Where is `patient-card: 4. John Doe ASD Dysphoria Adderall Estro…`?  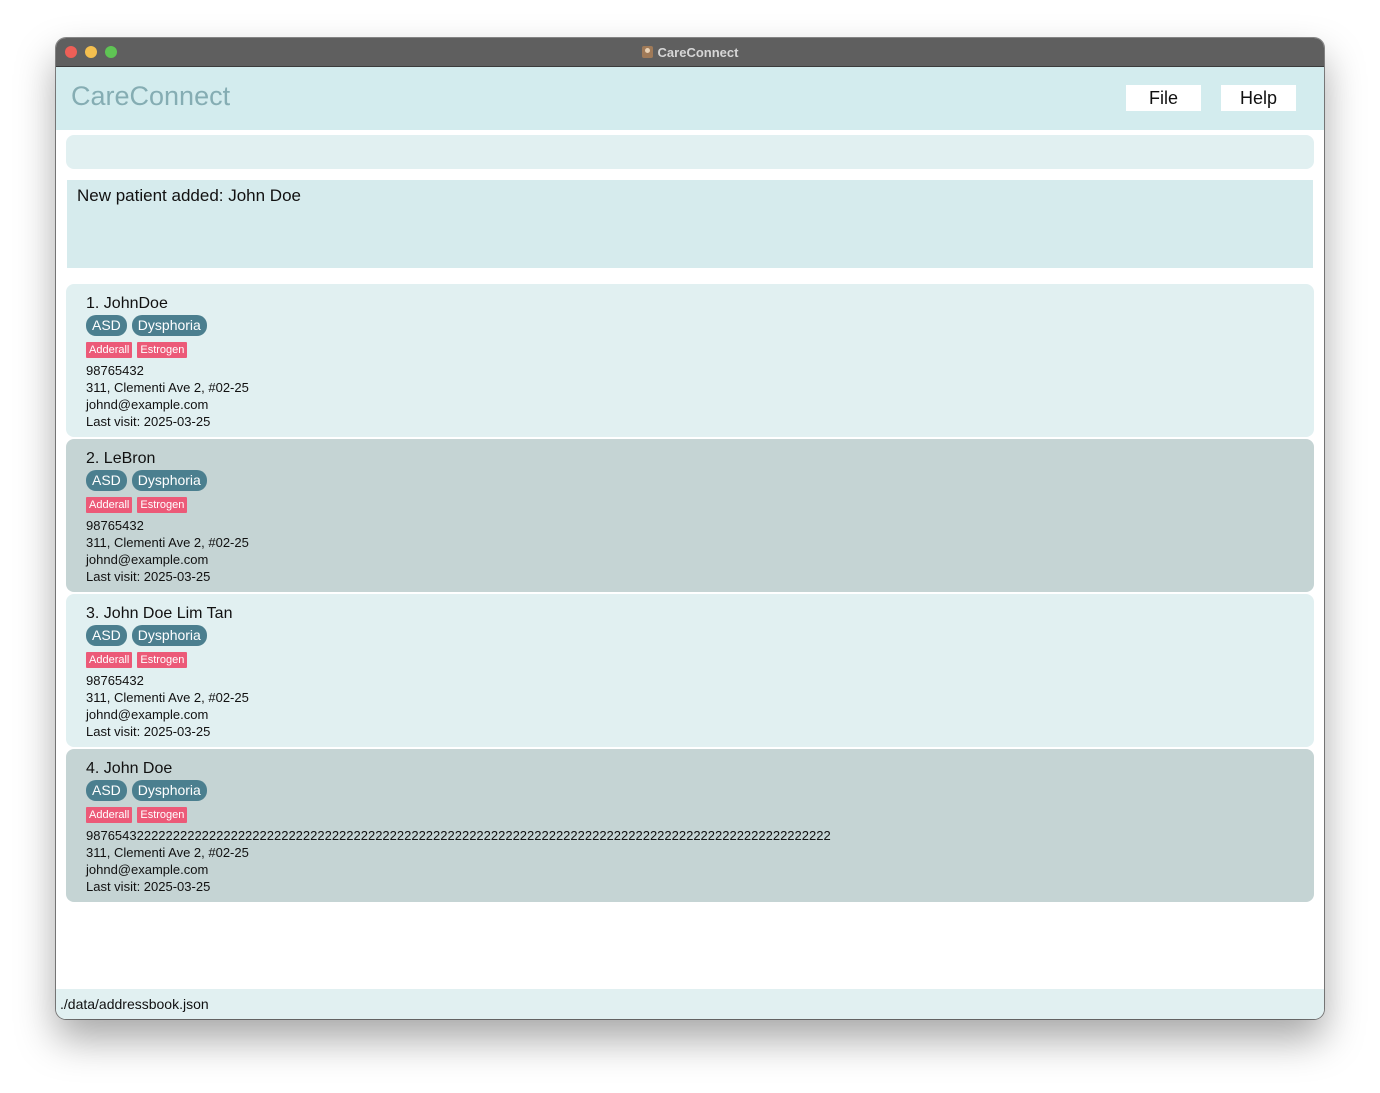 patient-card: 4. John Doe ASD Dysphoria Adderall Estro… is located at coordinates (690, 825).